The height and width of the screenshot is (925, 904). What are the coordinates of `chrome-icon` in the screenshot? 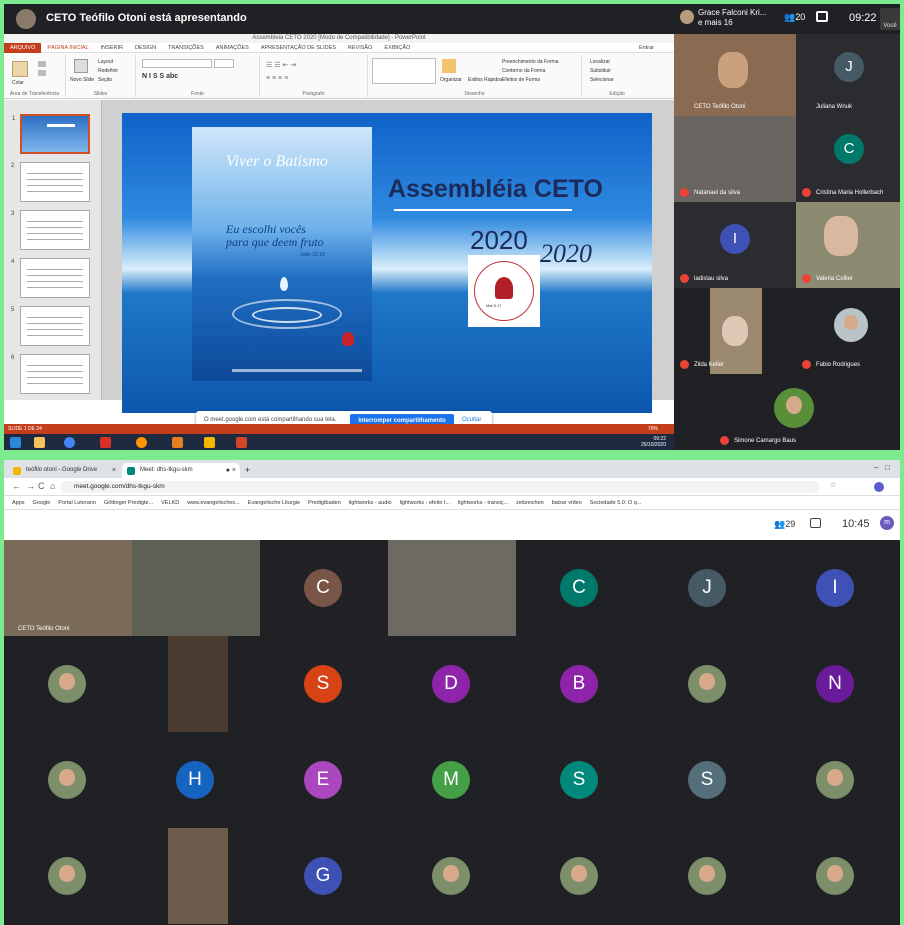 It's located at (69, 442).